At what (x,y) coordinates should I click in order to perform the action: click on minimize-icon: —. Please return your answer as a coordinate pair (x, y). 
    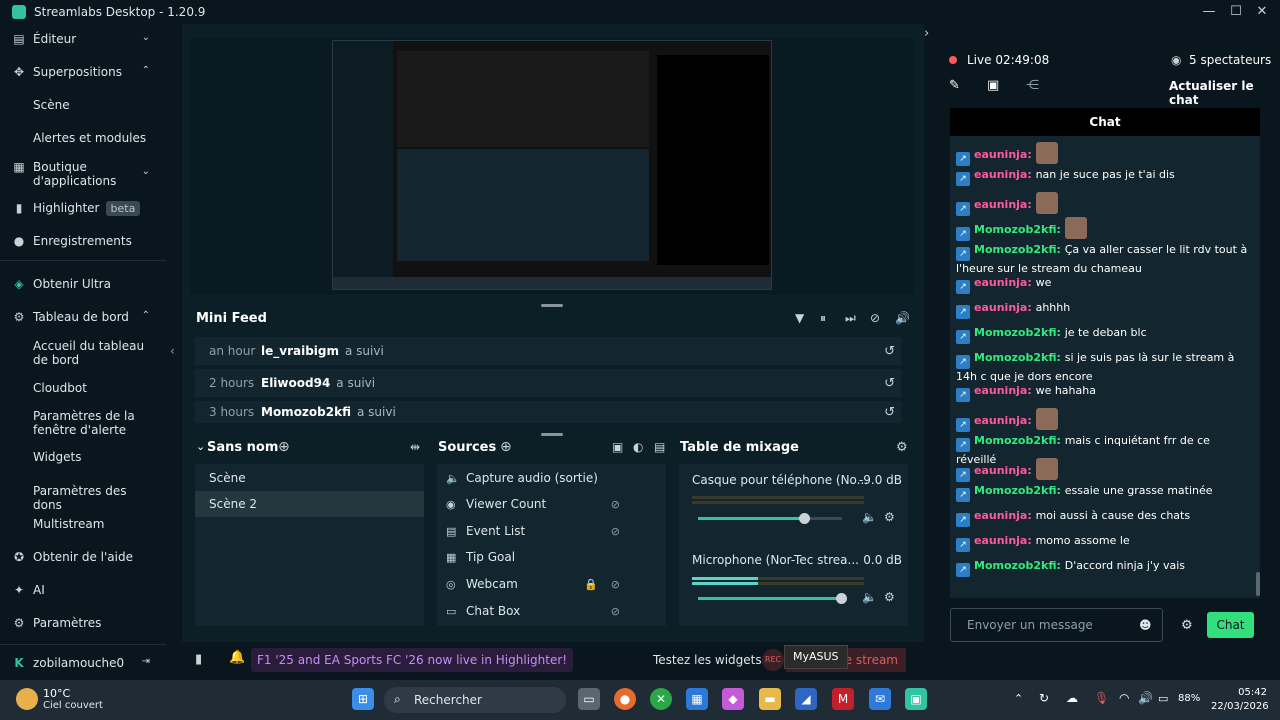
    Looking at the image, I should click on (1209, 12).